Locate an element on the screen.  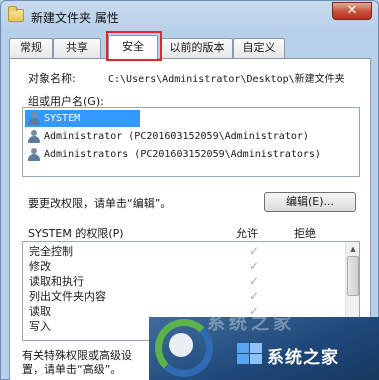
watermark-text: 系统之家 is located at coordinates (303, 358).